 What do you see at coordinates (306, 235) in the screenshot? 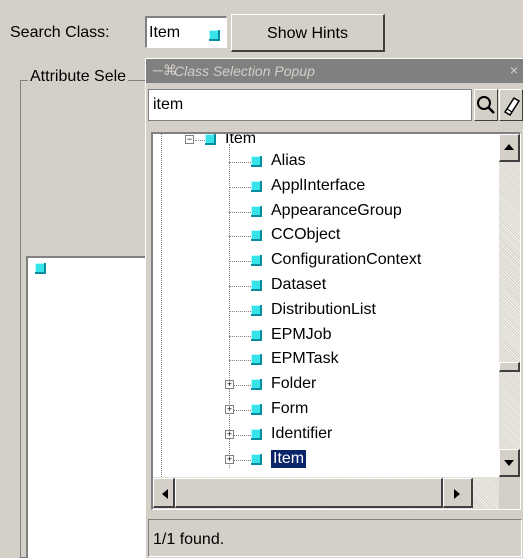
I see `tree-node-label: CCObject` at bounding box center [306, 235].